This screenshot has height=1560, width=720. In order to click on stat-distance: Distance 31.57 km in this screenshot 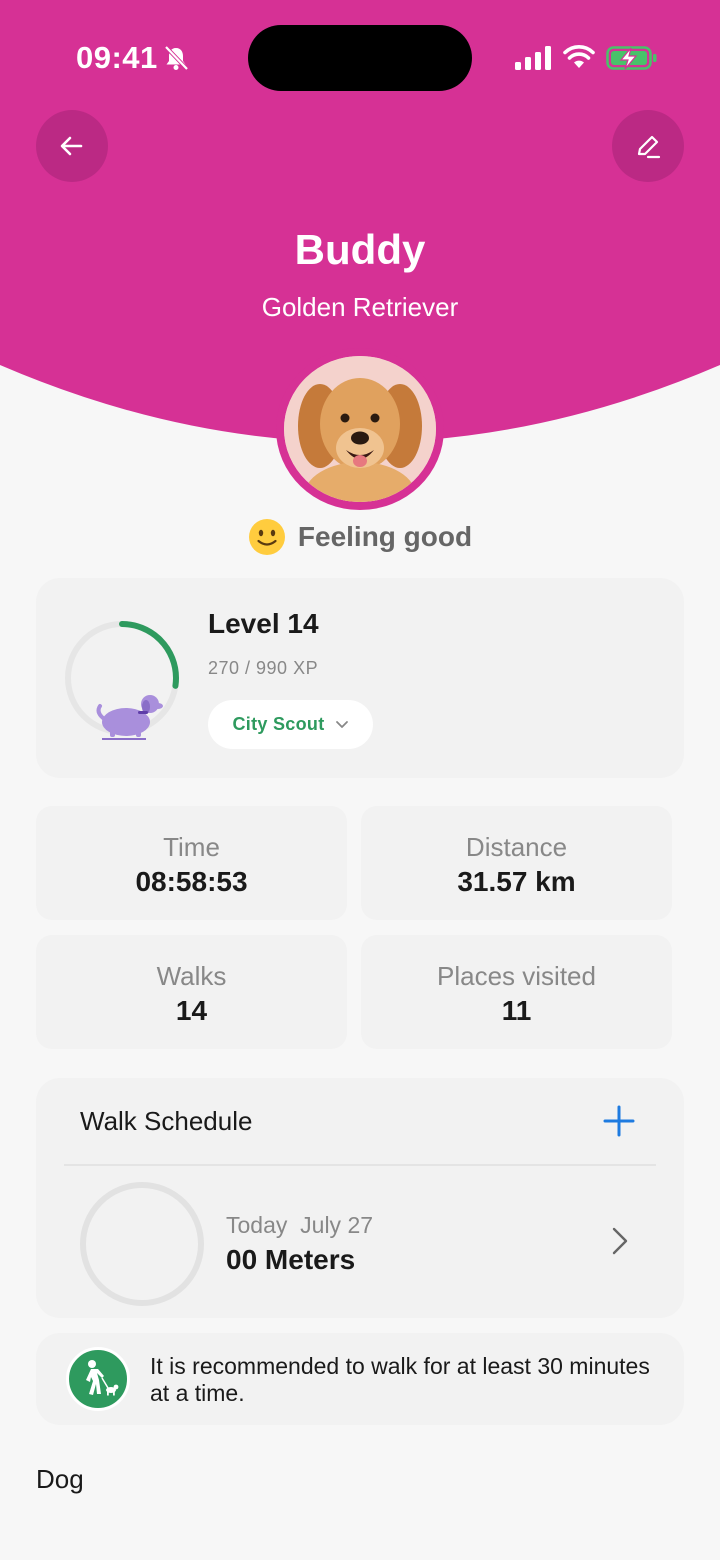, I will do `click(516, 863)`.